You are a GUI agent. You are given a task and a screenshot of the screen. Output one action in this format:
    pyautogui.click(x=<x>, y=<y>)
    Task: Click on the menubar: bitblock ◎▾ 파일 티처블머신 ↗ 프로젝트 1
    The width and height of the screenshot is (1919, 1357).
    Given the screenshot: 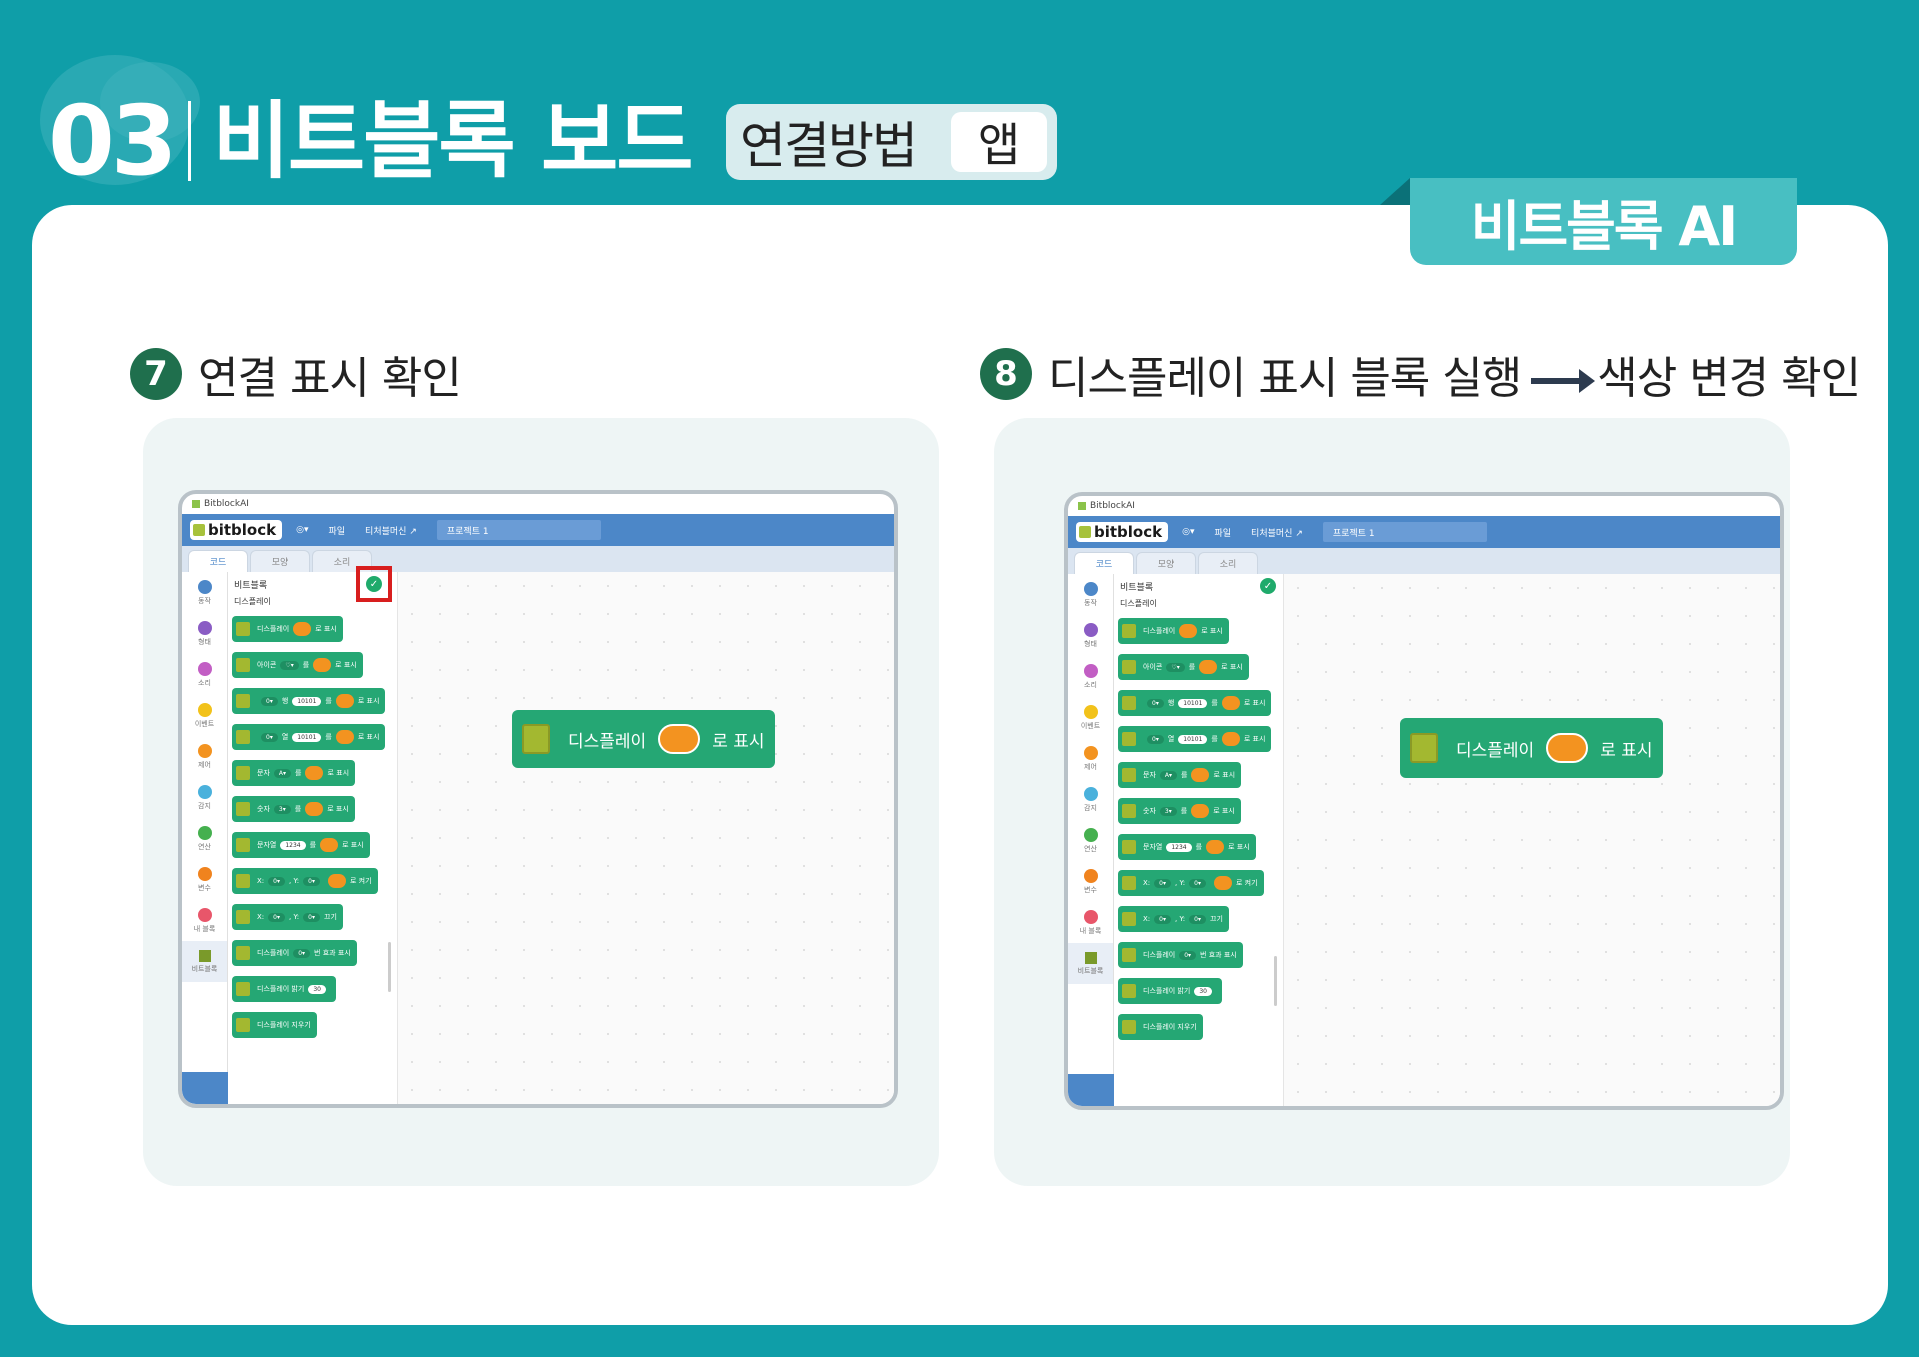 What is the action you would take?
    pyautogui.click(x=538, y=530)
    